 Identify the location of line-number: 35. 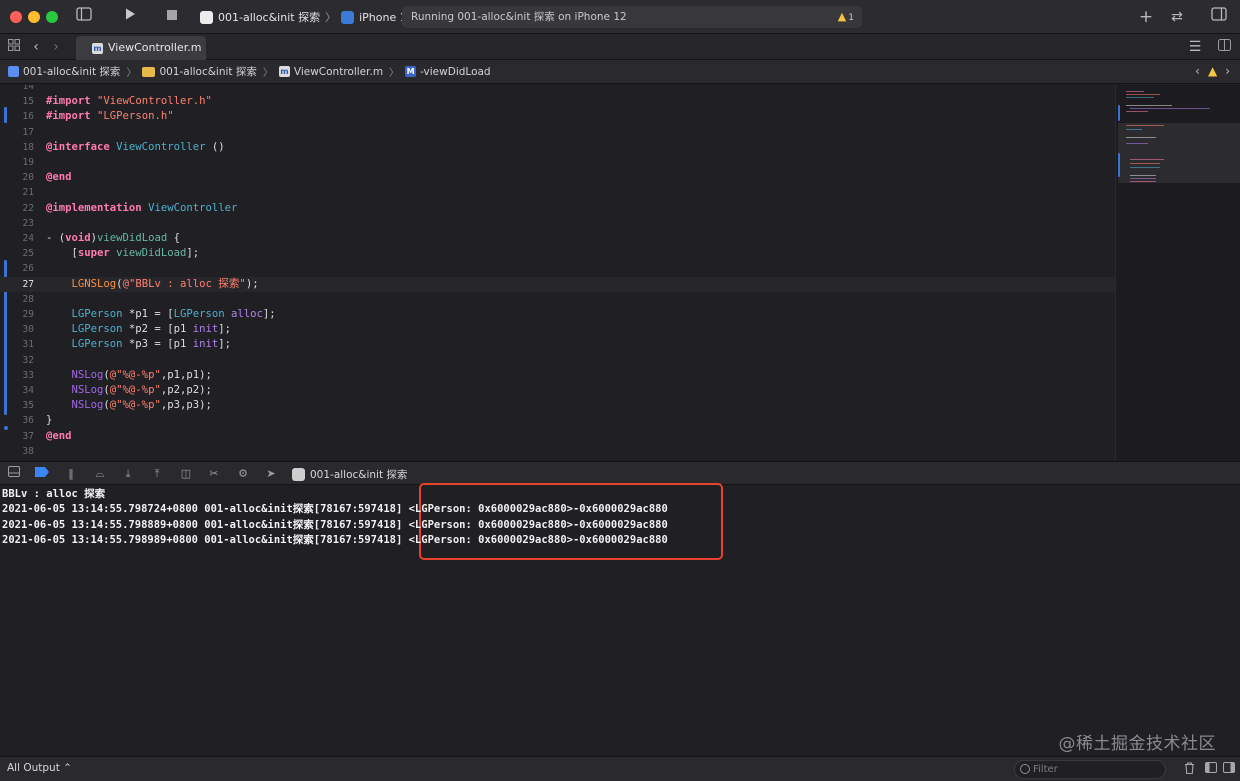
(21, 405).